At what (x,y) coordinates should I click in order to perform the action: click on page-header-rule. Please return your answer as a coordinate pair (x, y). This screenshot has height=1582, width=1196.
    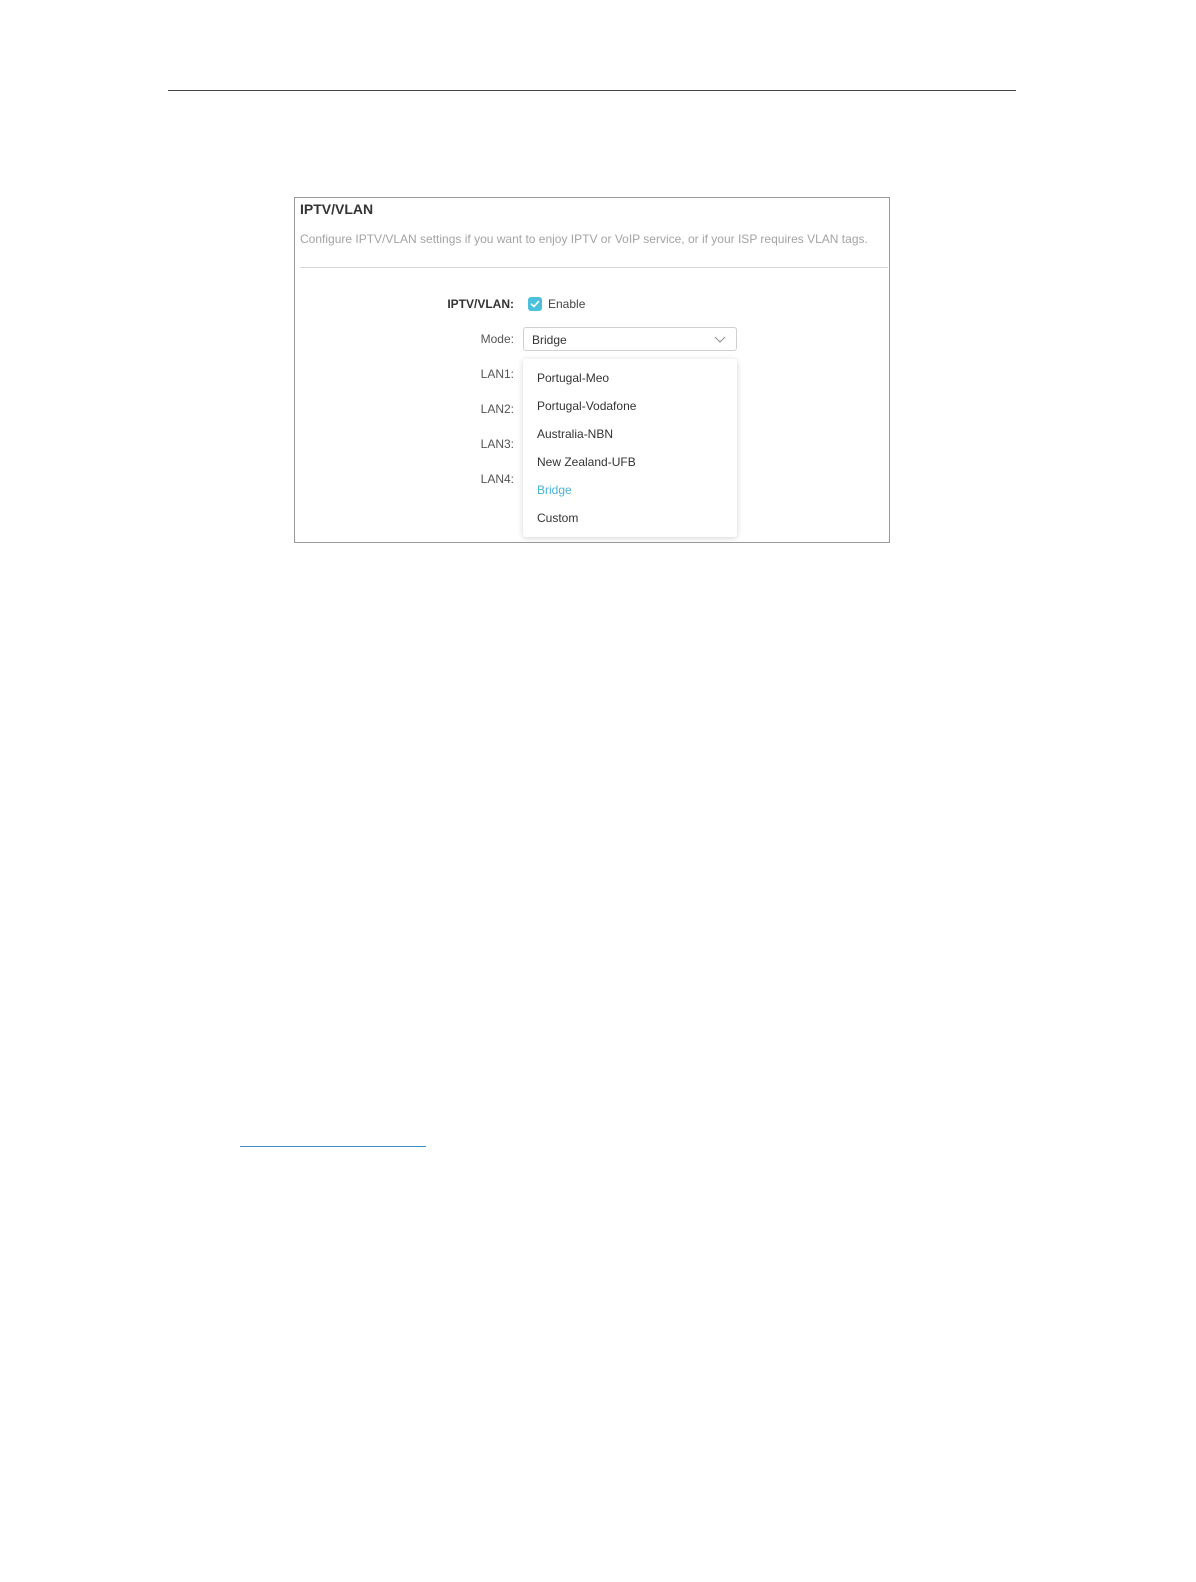
    Looking at the image, I should click on (592, 90).